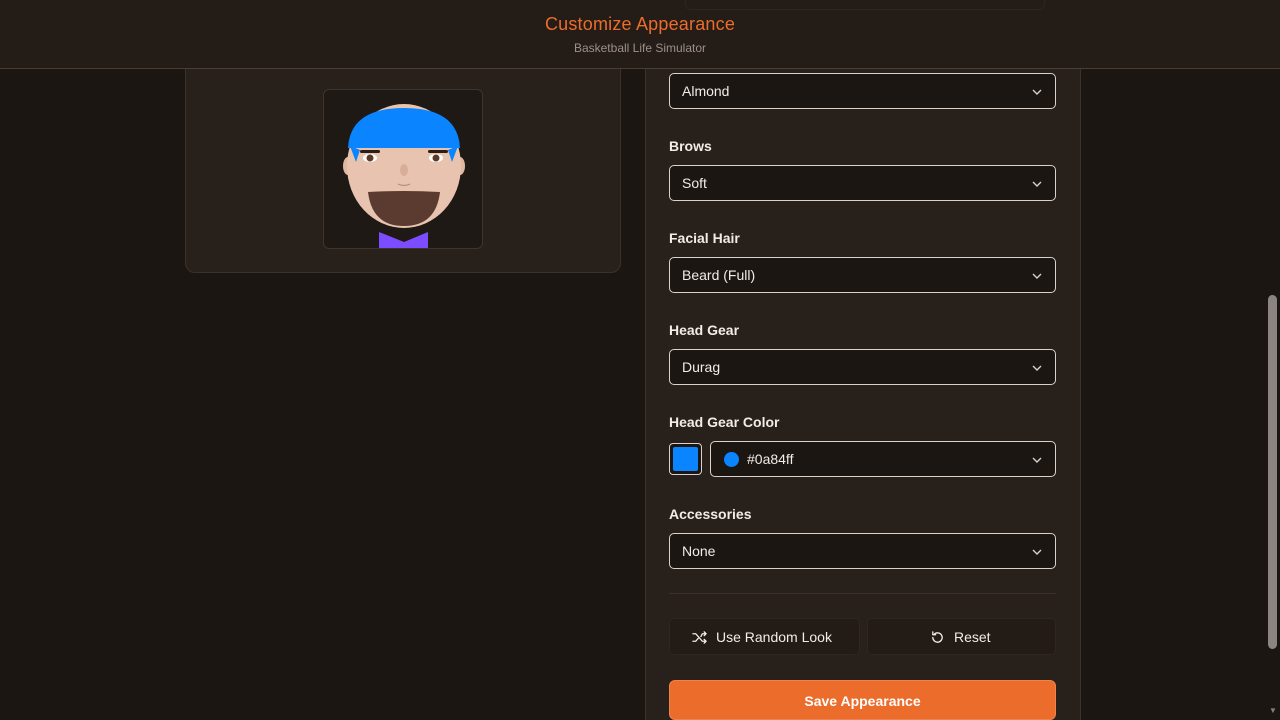 This screenshot has width=1280, height=720. I want to click on eyes-select-value: Almond, so click(706, 91).